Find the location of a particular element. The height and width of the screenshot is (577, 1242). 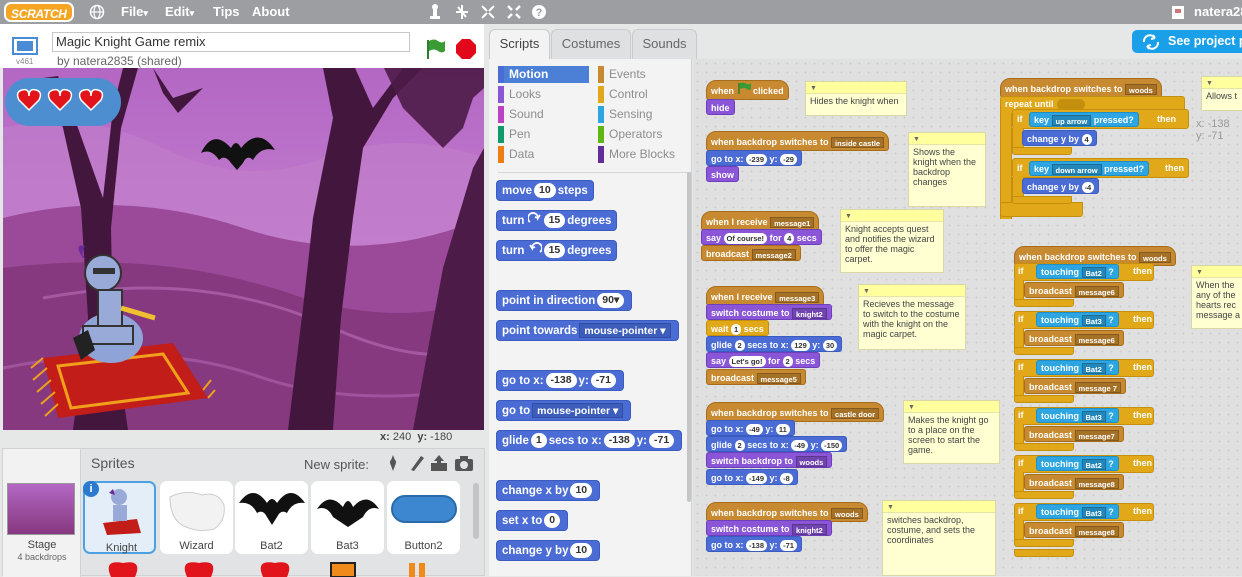

block-input: 129 is located at coordinates (800, 346).